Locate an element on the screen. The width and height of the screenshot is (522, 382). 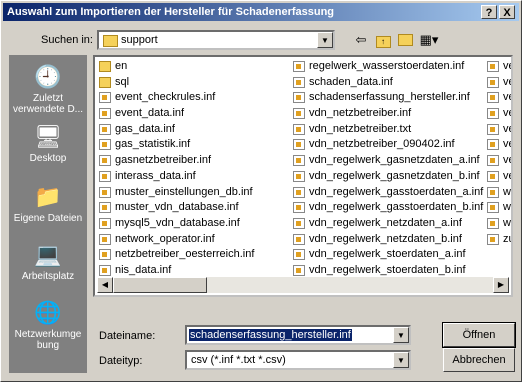
my-computer-icon: 💻 is located at coordinates (48, 254).